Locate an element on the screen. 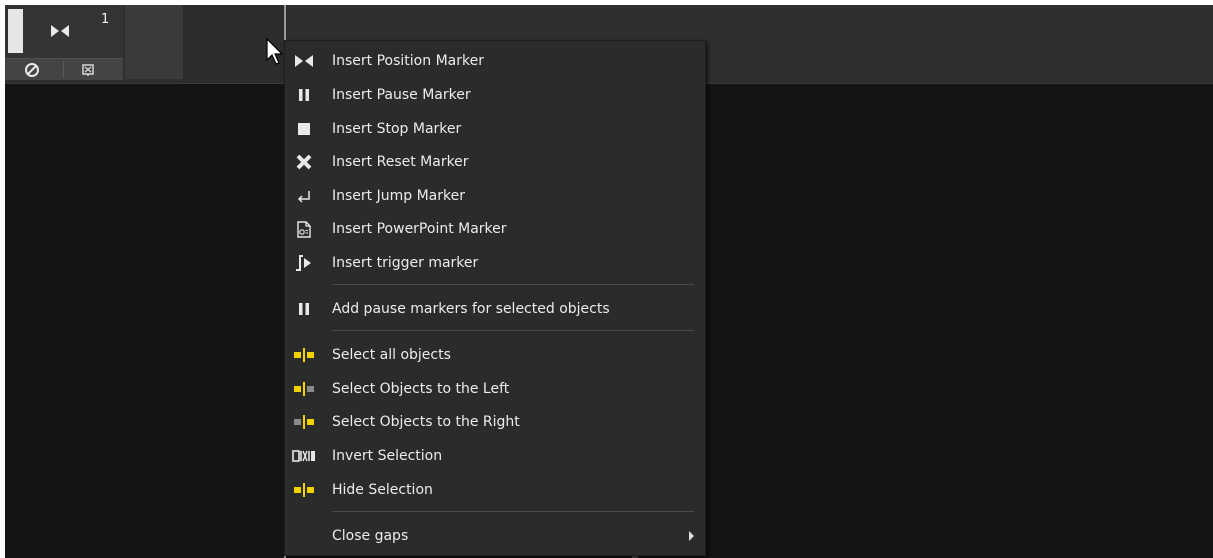 This screenshot has width=1213, height=558. menu-item-close-gaps: Close gaps is located at coordinates (495, 535).